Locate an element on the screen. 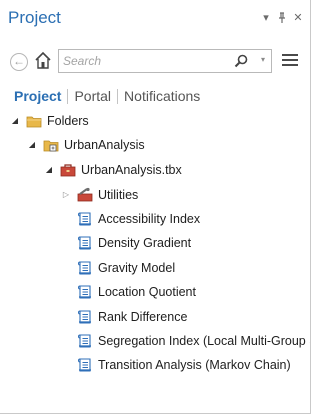  folder-connection-icon is located at coordinates (51, 145).